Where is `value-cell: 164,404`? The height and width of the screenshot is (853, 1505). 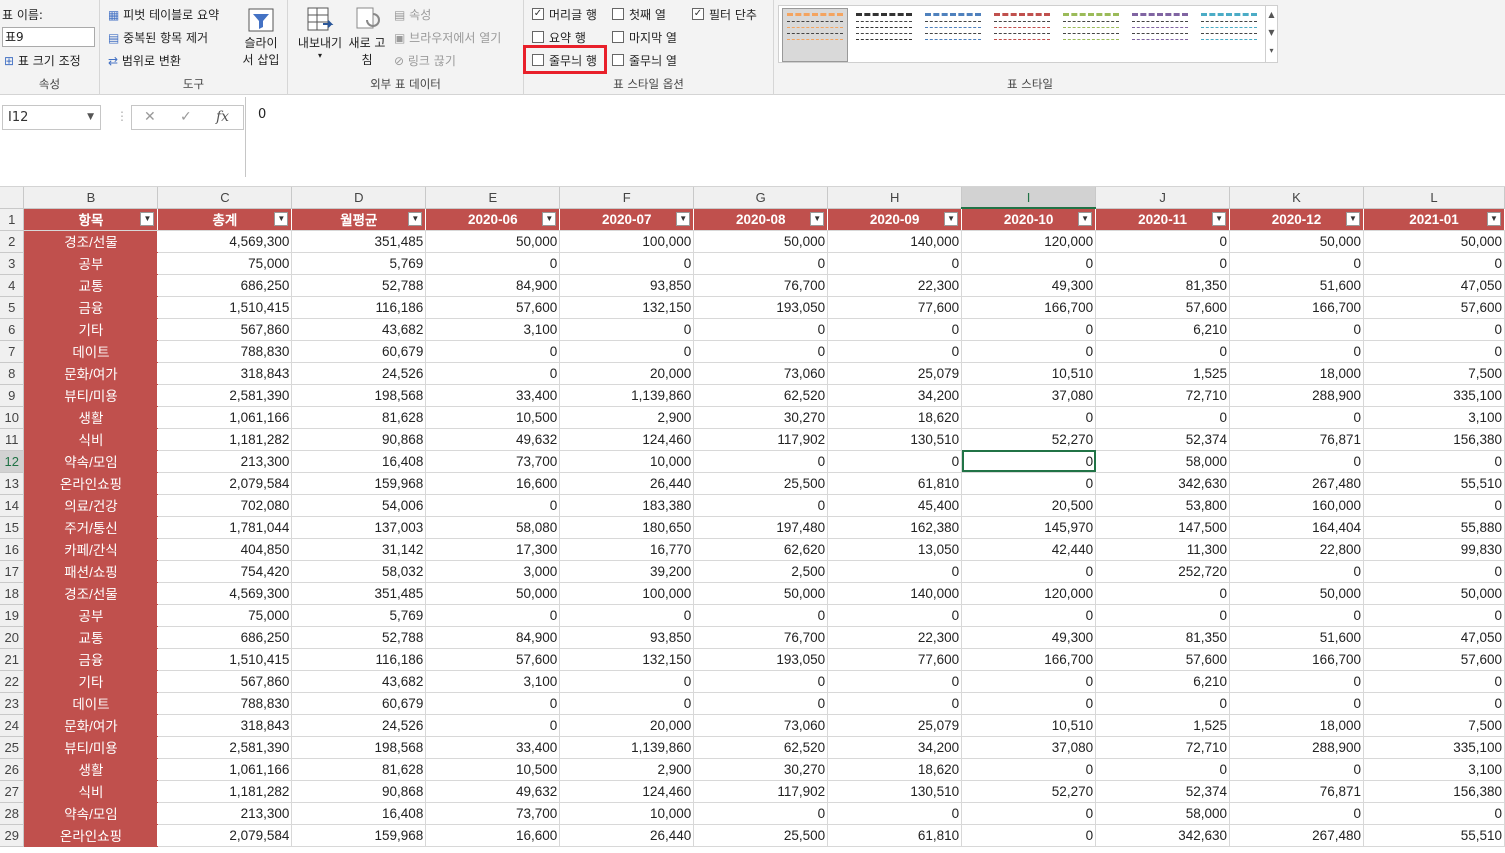
value-cell: 164,404 is located at coordinates (1296, 527).